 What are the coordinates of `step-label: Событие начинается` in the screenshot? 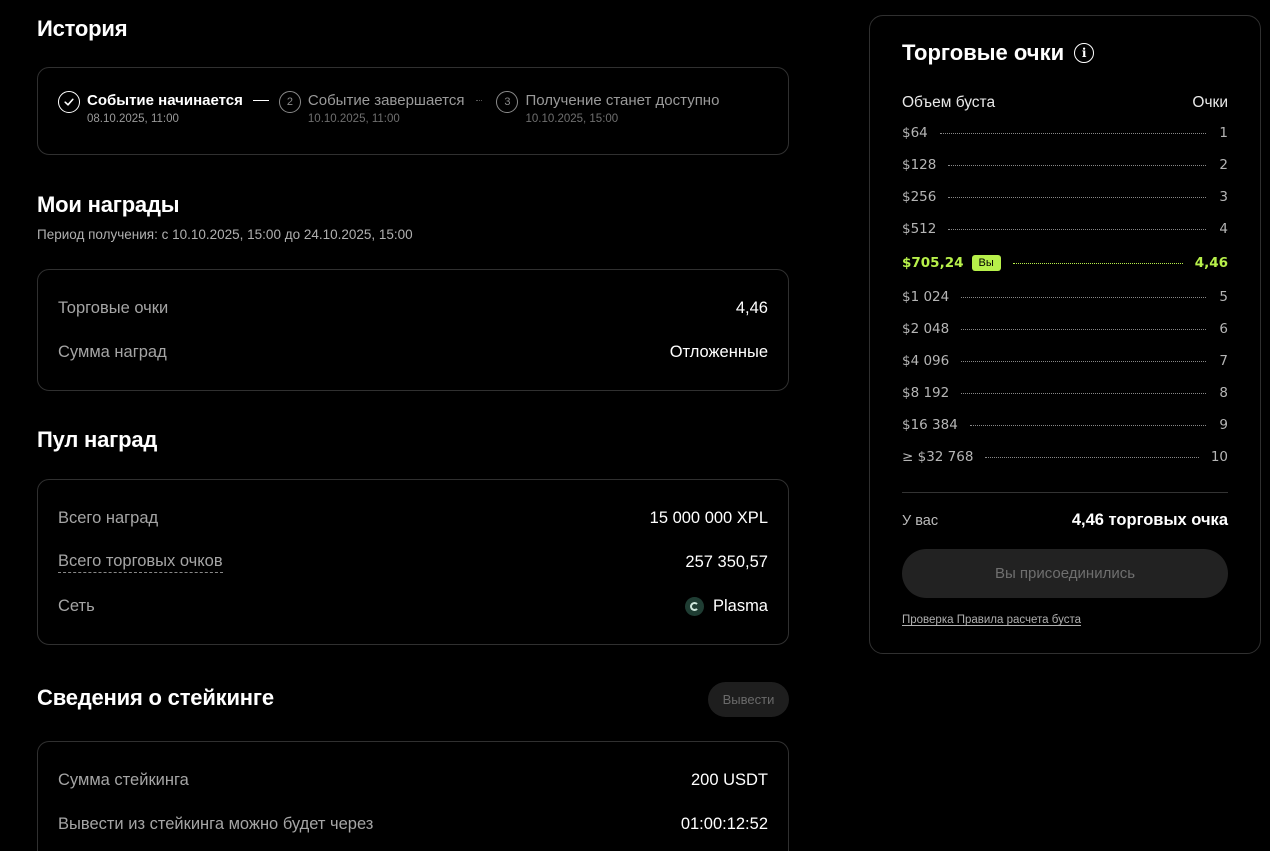 It's located at (165, 100).